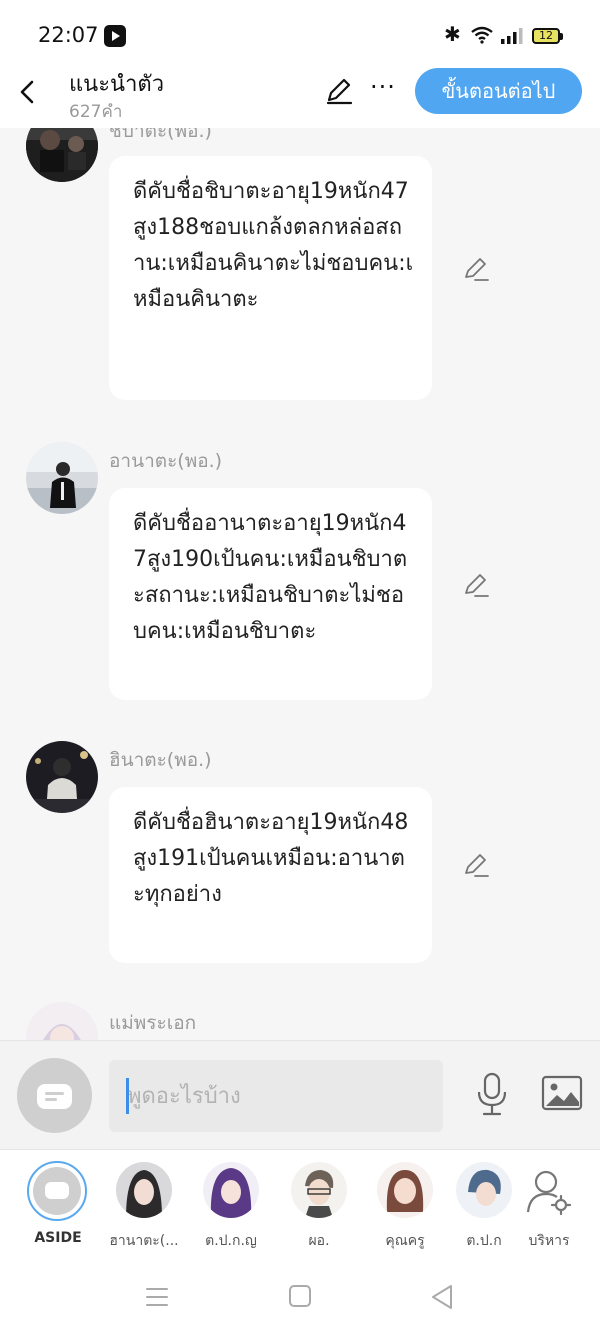  What do you see at coordinates (153, 1023) in the screenshot?
I see `character-name: แม่พระเอก` at bounding box center [153, 1023].